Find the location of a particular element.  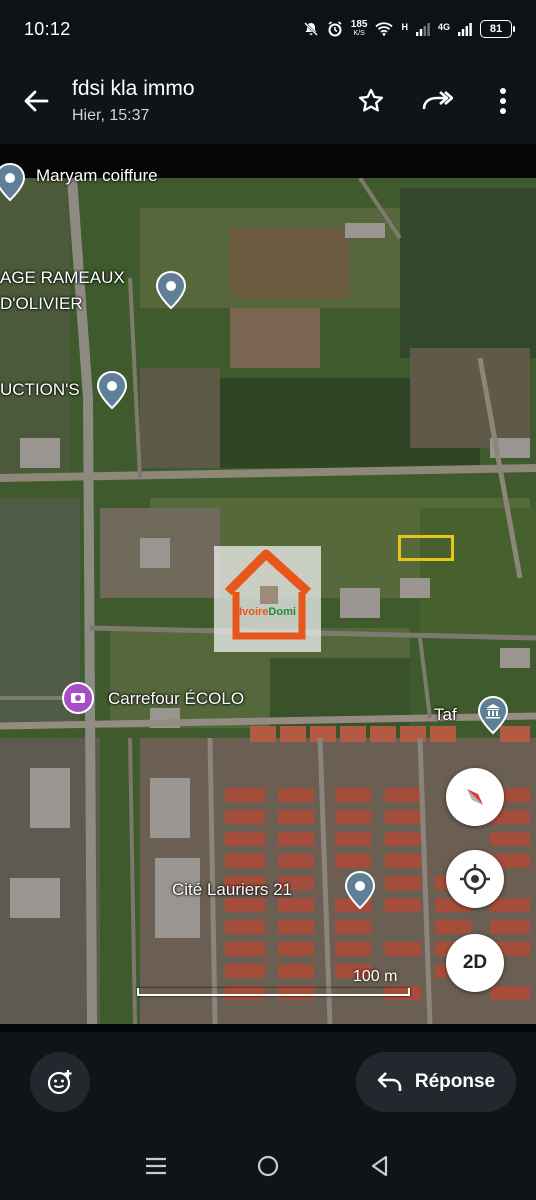

reply-button: Réponse is located at coordinates (436, 1082).